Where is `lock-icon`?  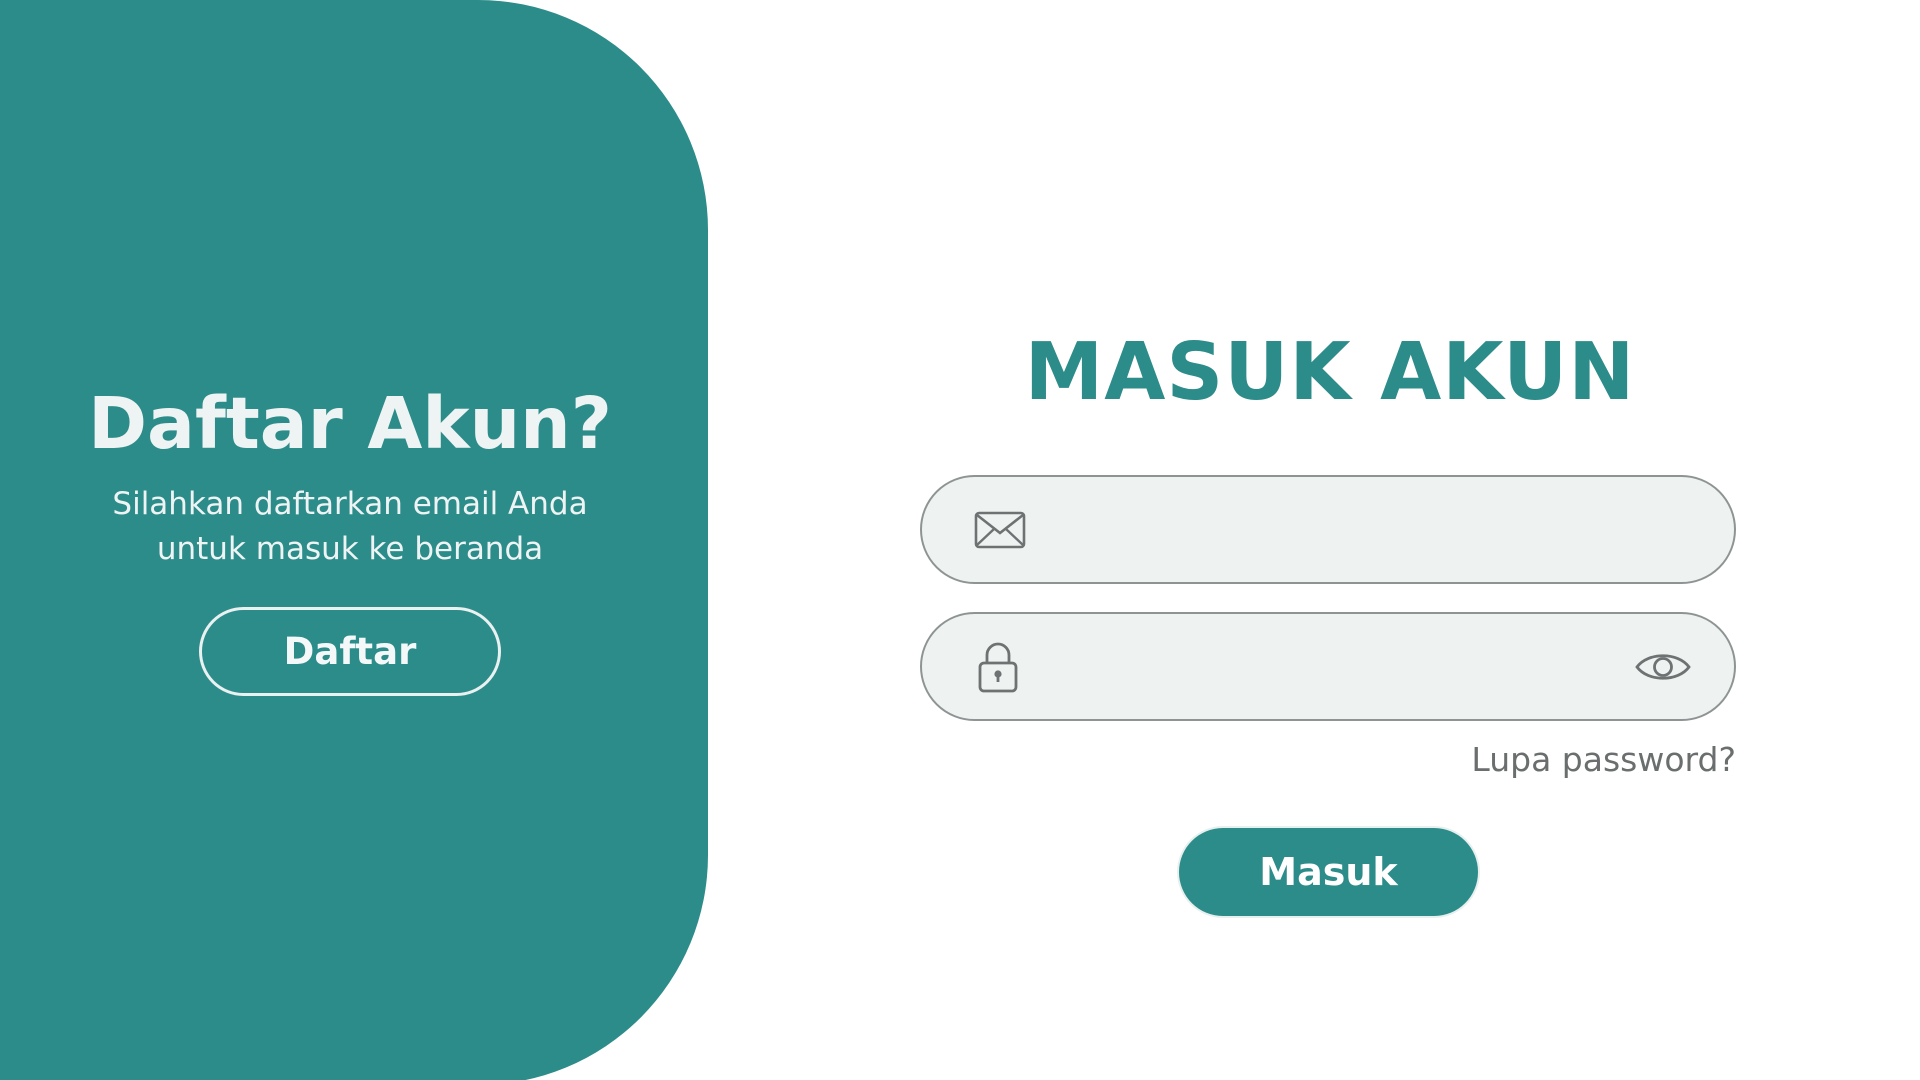 lock-icon is located at coordinates (998, 666).